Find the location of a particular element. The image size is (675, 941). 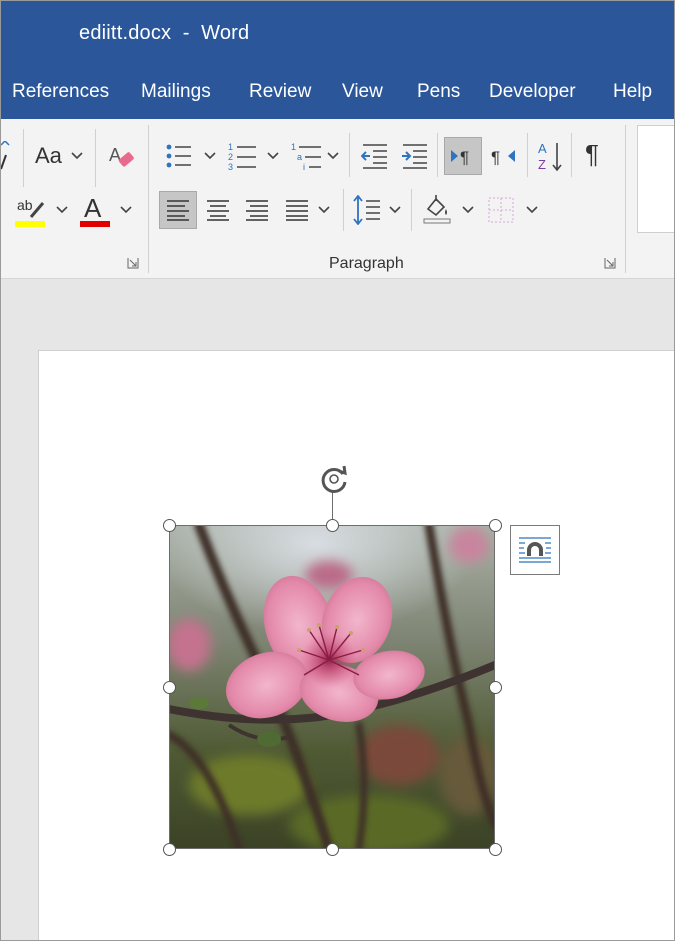

tab-view: View is located at coordinates (362, 92).